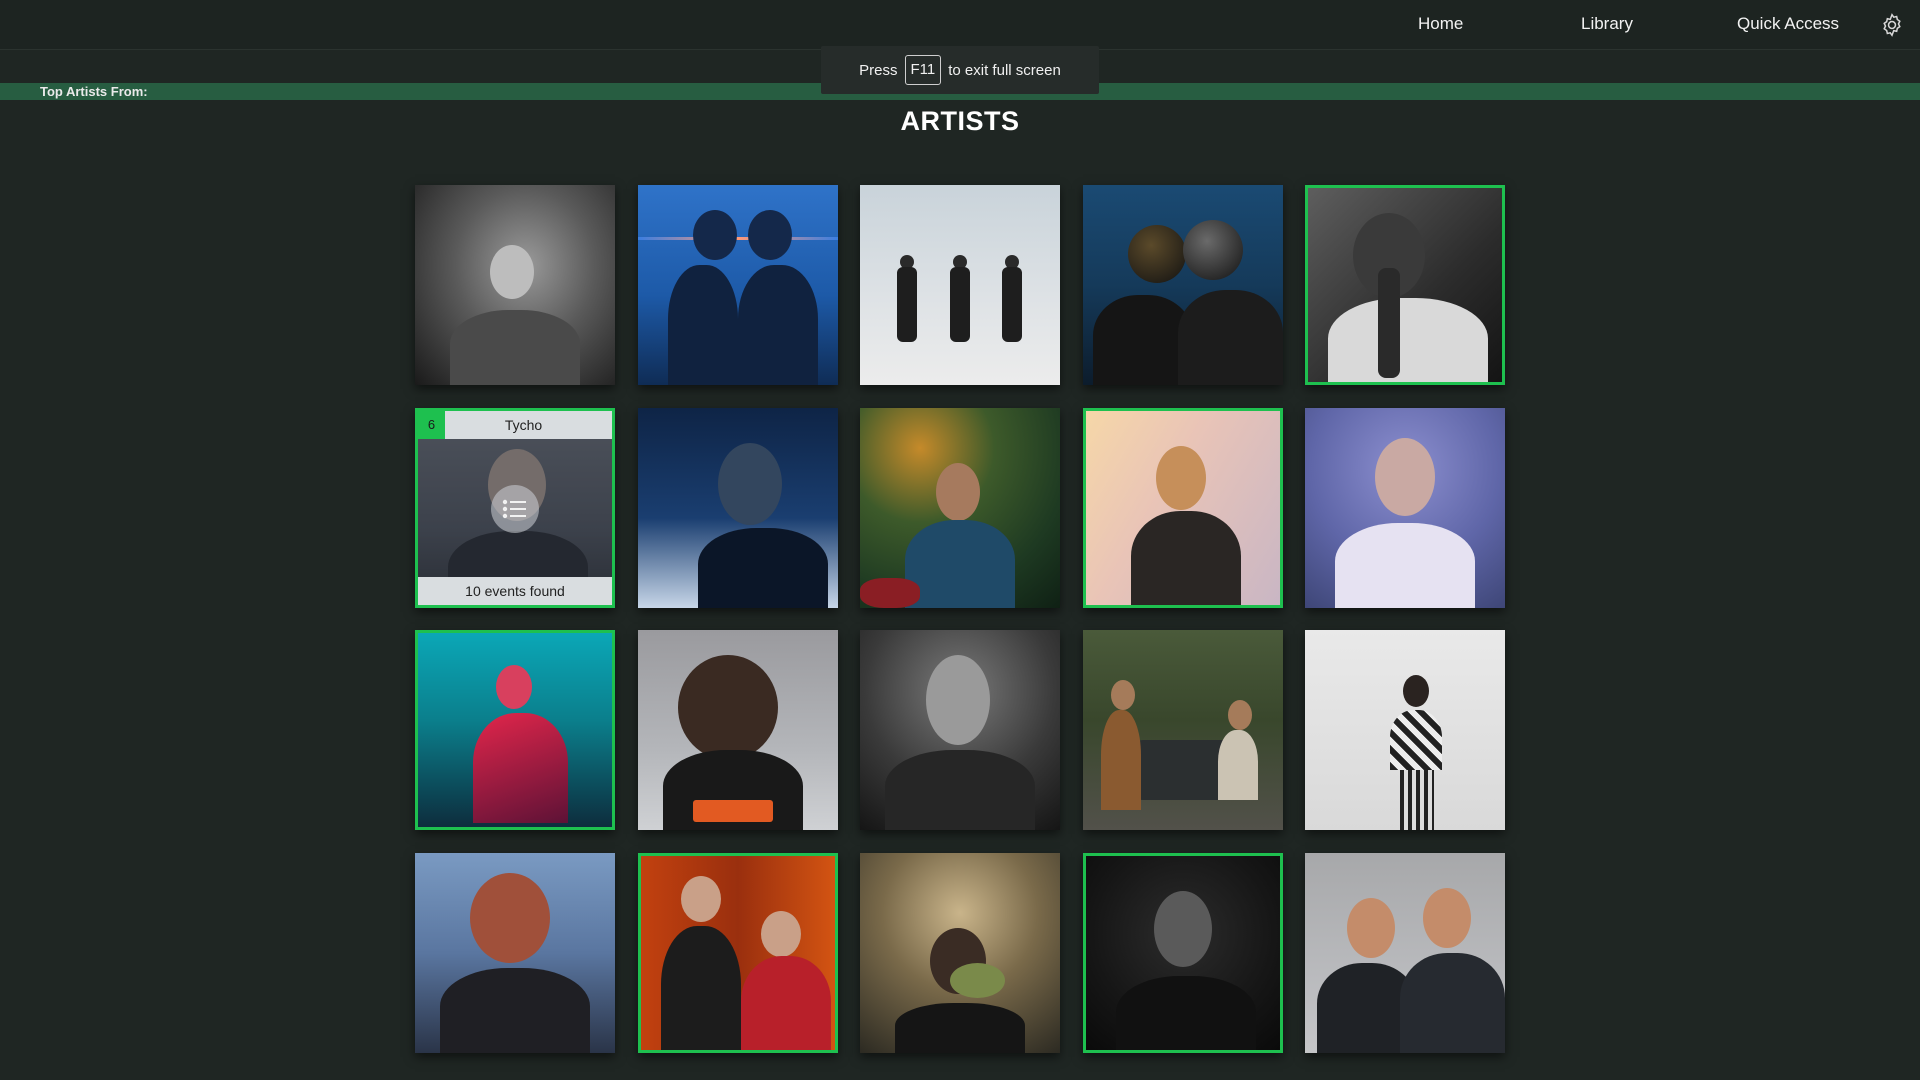 The width and height of the screenshot is (1920, 1080). I want to click on fullscreen-notice: Press F11 to exit full screen, so click(960, 70).